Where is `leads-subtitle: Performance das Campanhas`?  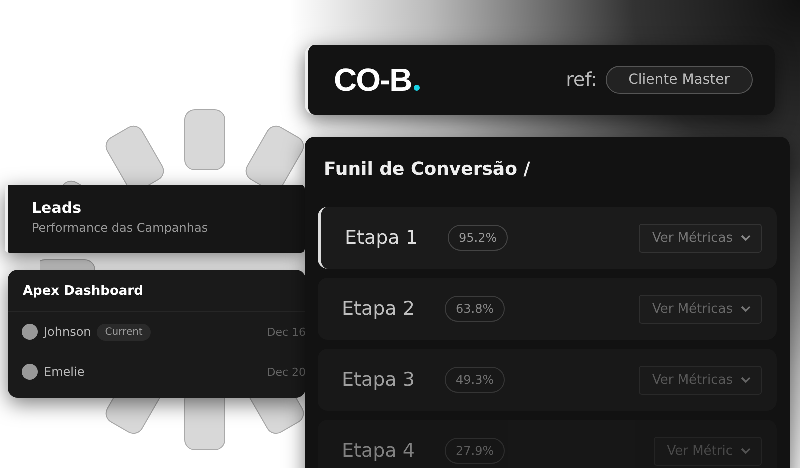
leads-subtitle: Performance das Campanhas is located at coordinates (121, 228).